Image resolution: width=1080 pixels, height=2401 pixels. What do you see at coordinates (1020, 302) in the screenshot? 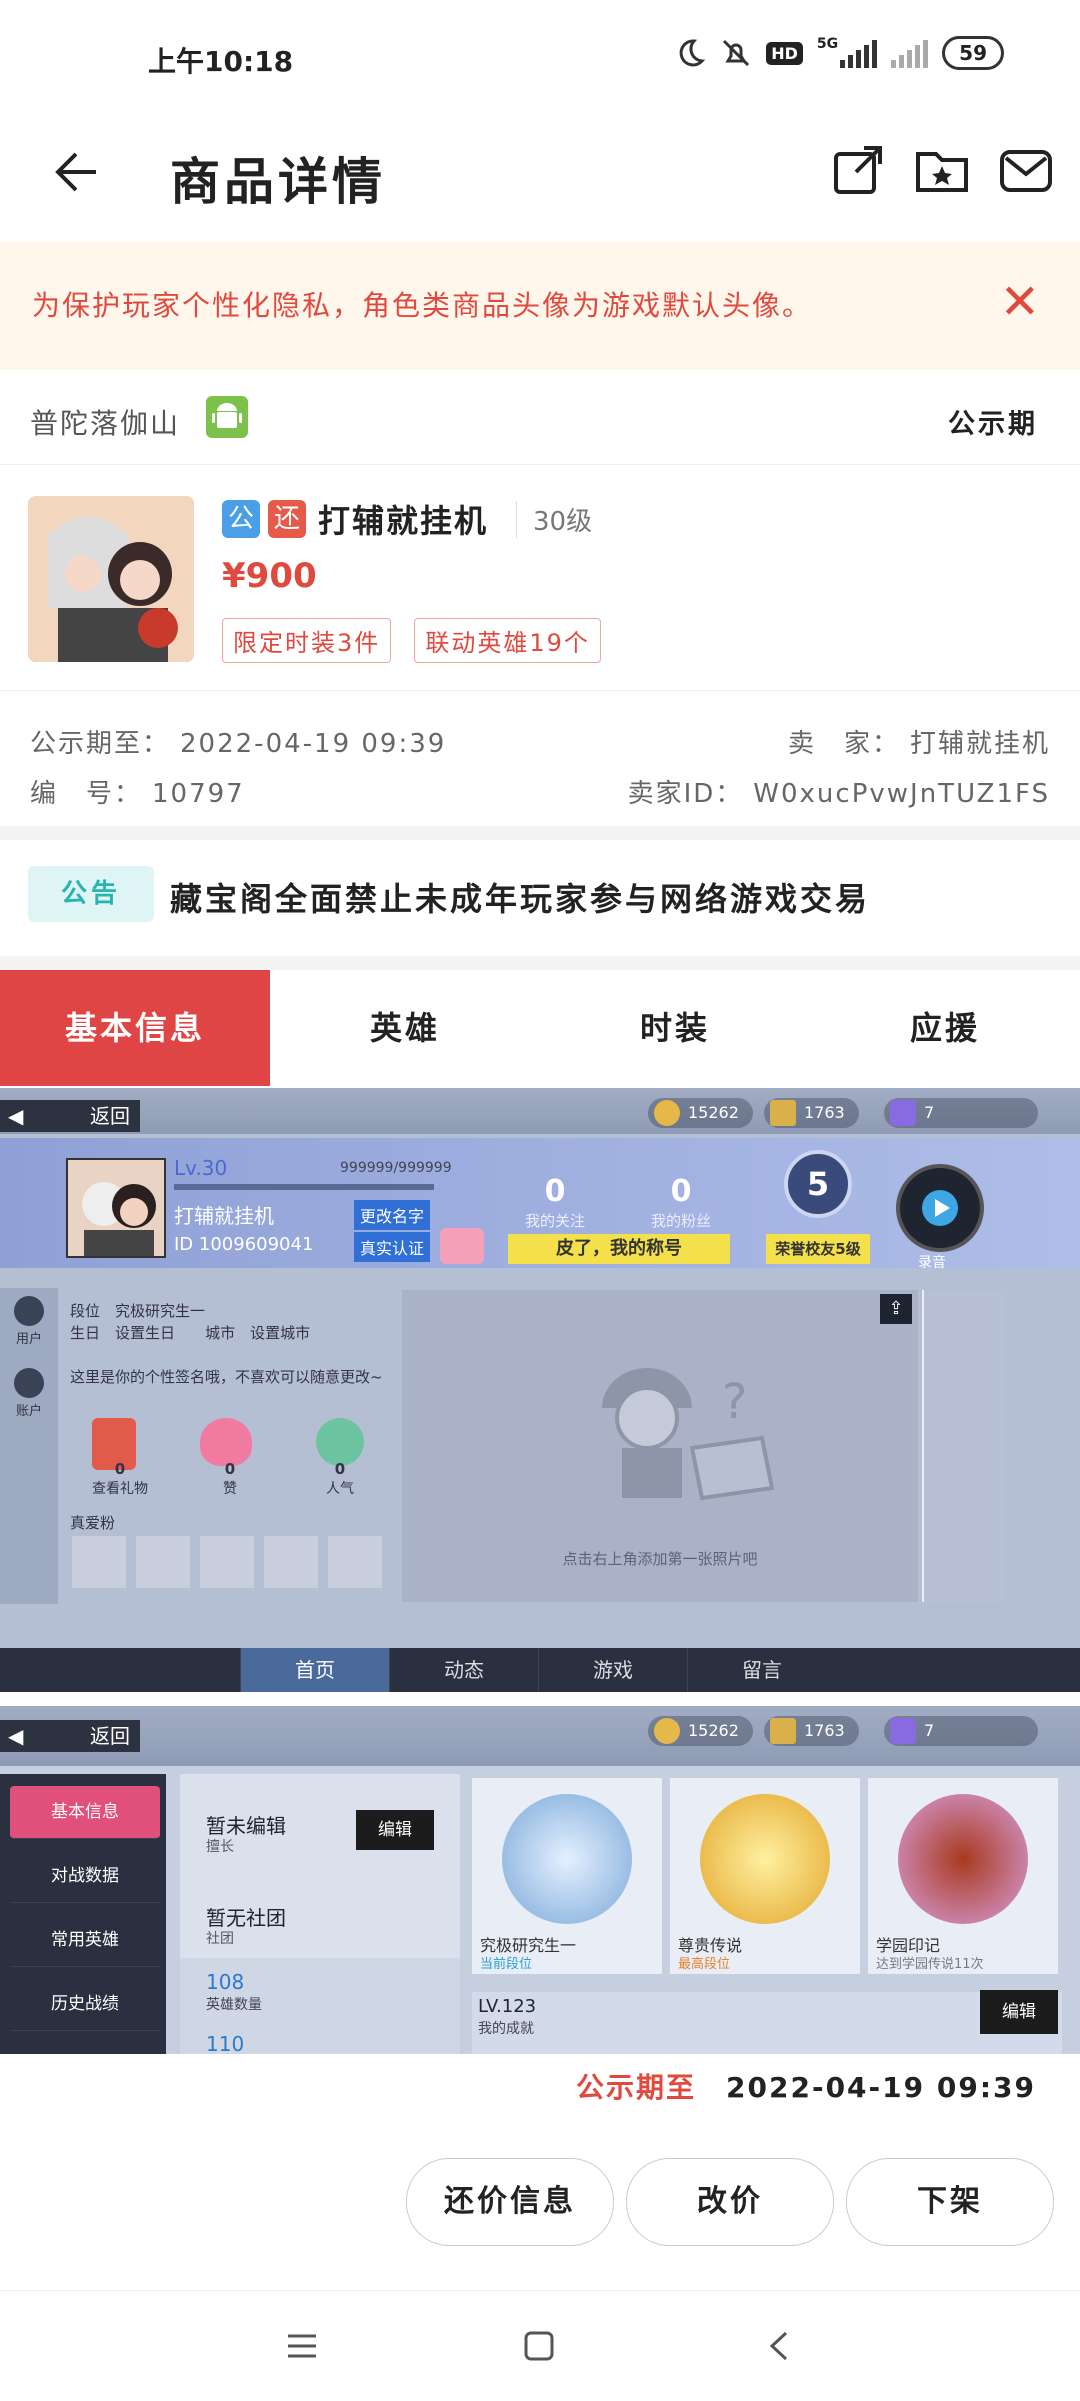
I see `close-icon: ✕` at bounding box center [1020, 302].